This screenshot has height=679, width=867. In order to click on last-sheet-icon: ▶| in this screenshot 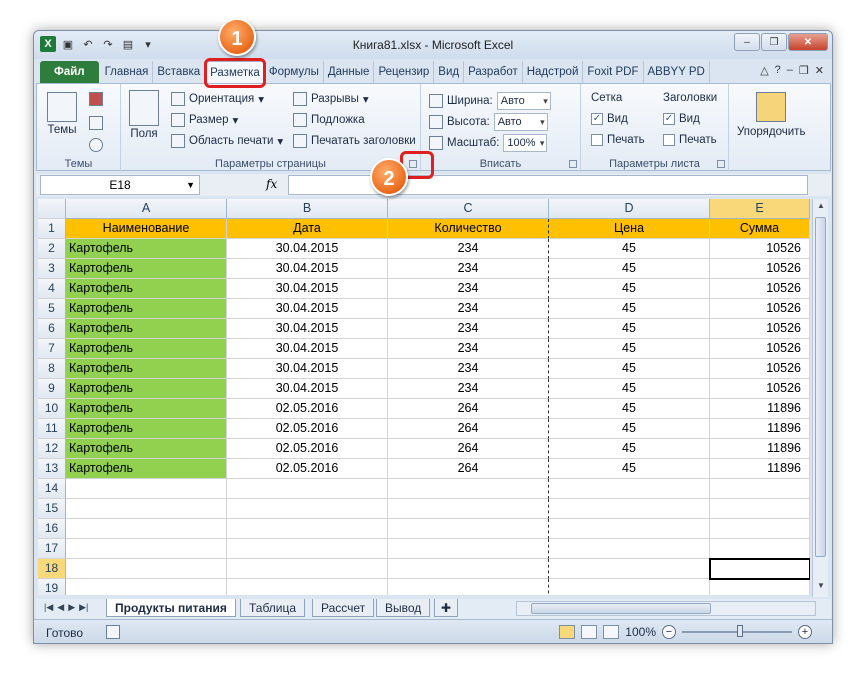, I will do `click(83, 607)`.